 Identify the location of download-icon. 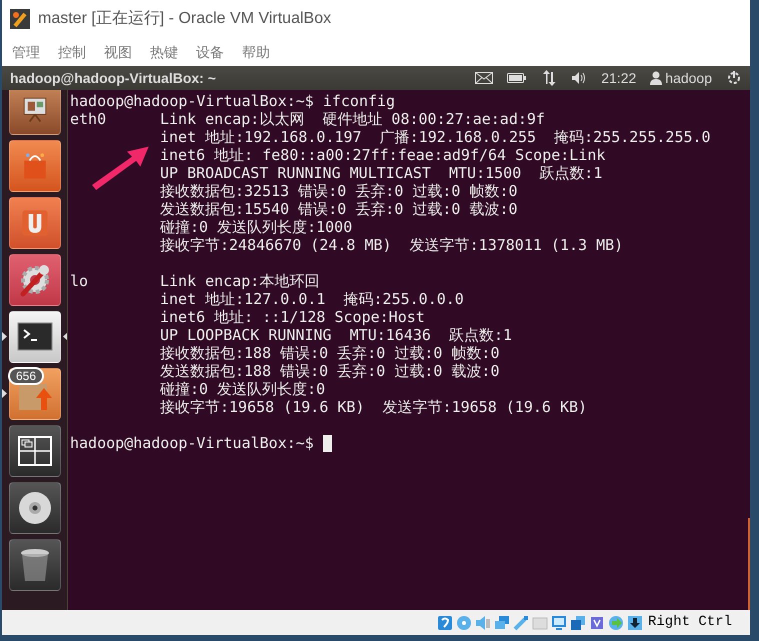
(634, 622).